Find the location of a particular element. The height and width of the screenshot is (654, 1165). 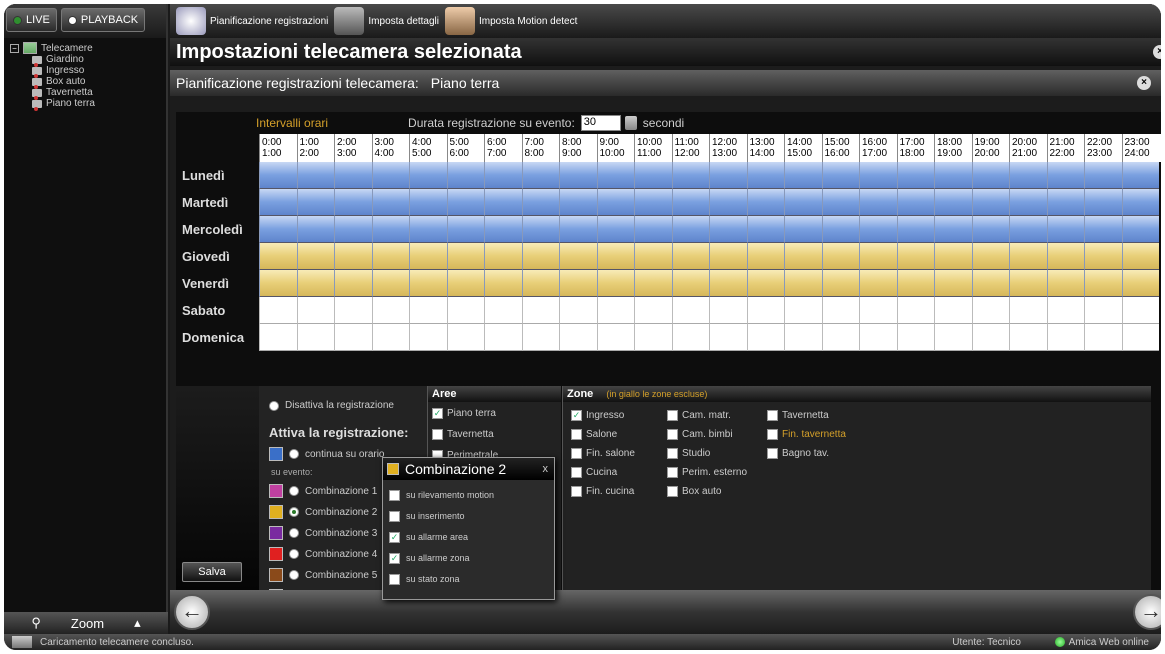

zone-item: Fin. cucina is located at coordinates (601, 491).